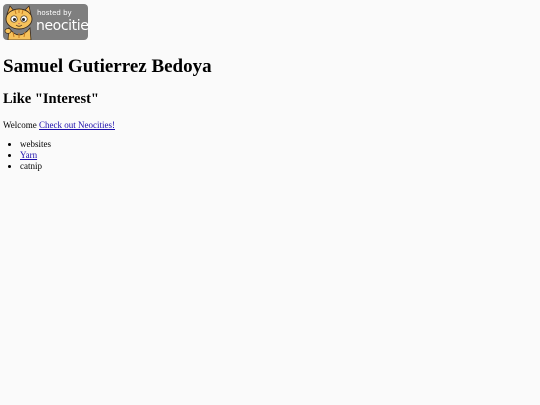 The height and width of the screenshot is (405, 540). I want to click on welcome-line: Welcome Check out Neocities!, so click(59, 125).